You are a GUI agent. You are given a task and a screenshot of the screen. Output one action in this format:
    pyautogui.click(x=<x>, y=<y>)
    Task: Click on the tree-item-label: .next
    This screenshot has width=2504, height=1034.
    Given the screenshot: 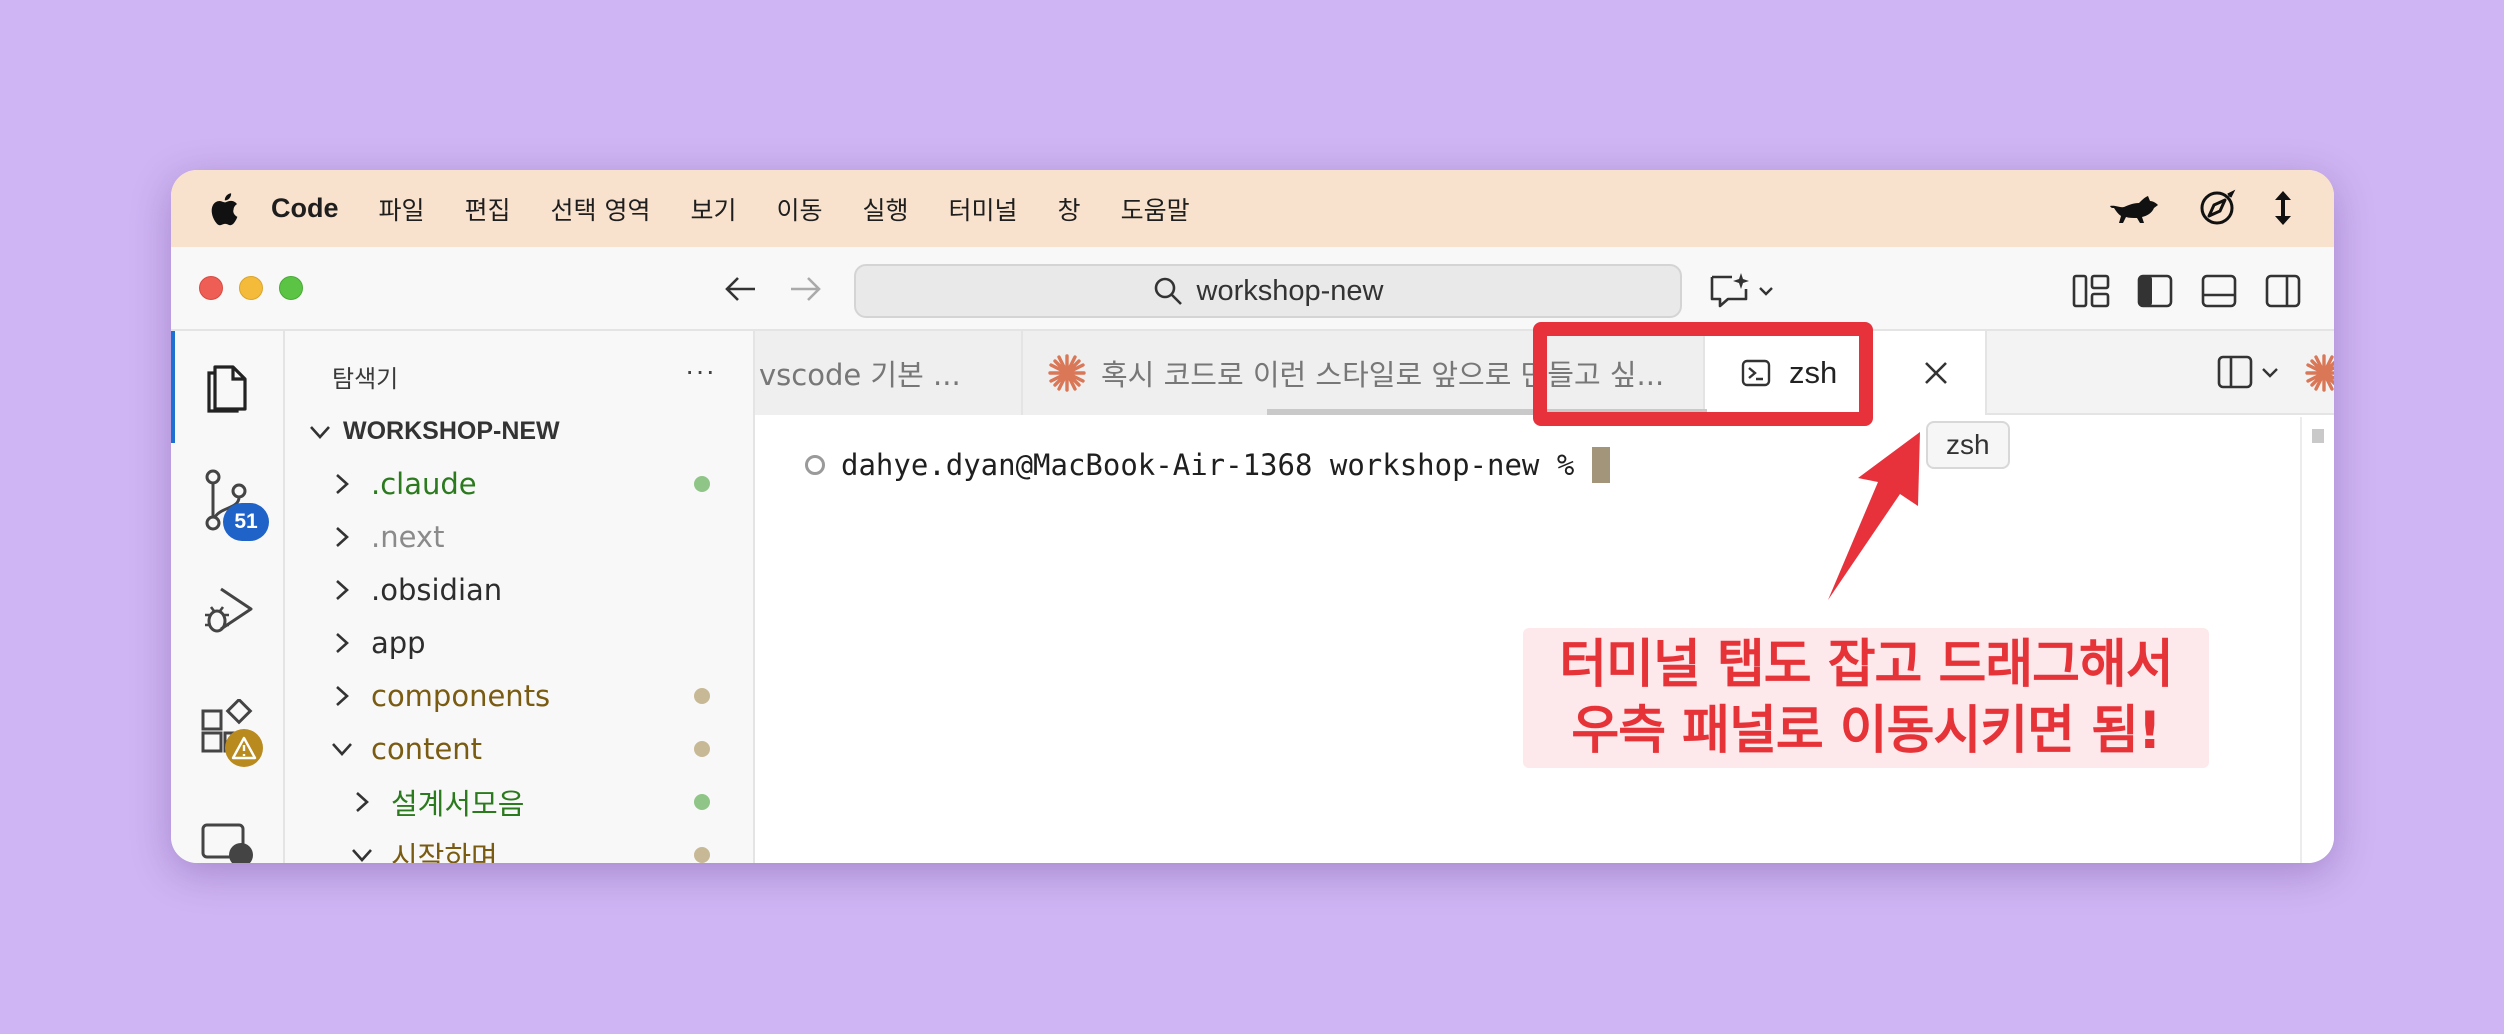 What is the action you would take?
    pyautogui.click(x=408, y=537)
    